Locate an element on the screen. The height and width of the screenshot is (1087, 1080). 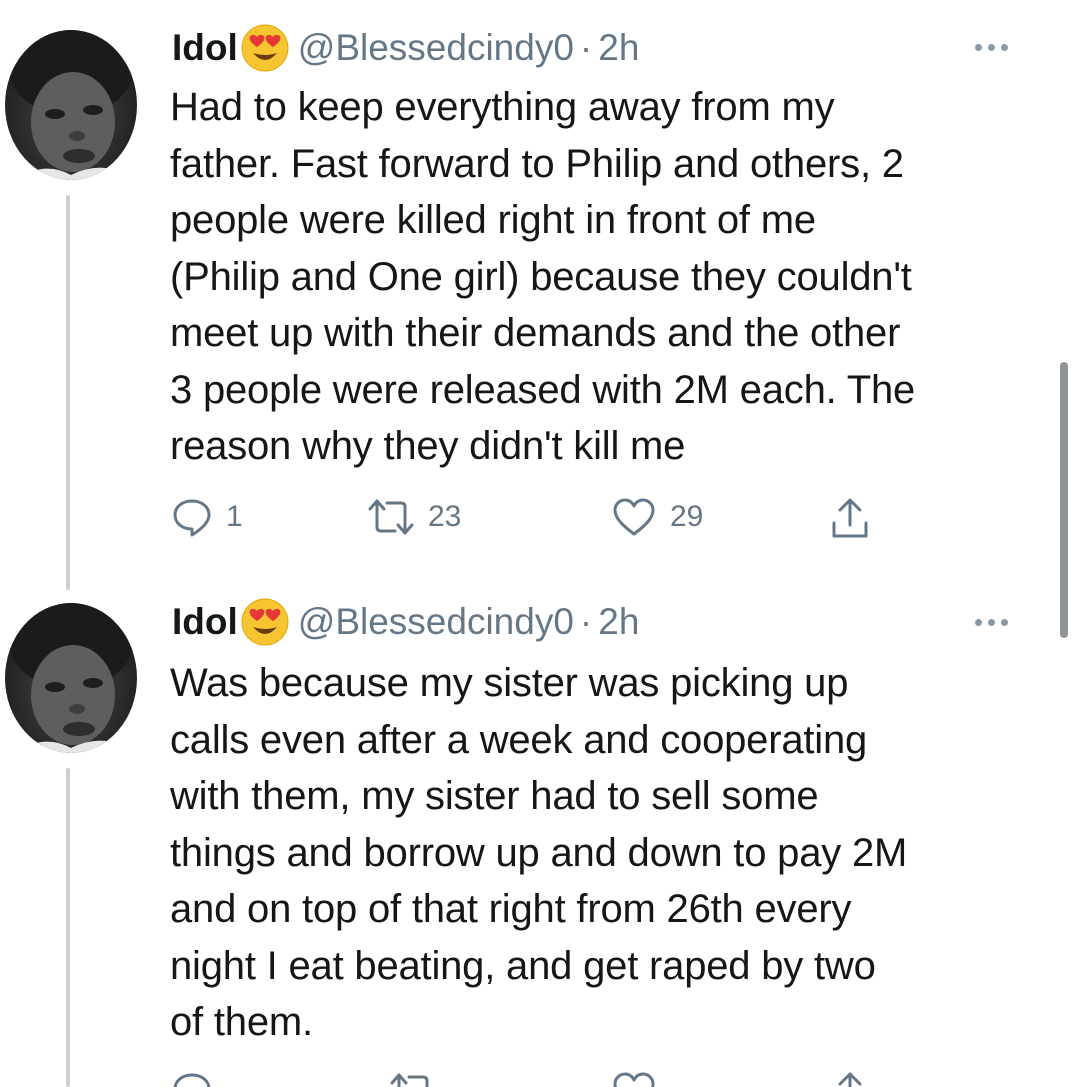
retweet-button: 23 is located at coordinates (414, 517).